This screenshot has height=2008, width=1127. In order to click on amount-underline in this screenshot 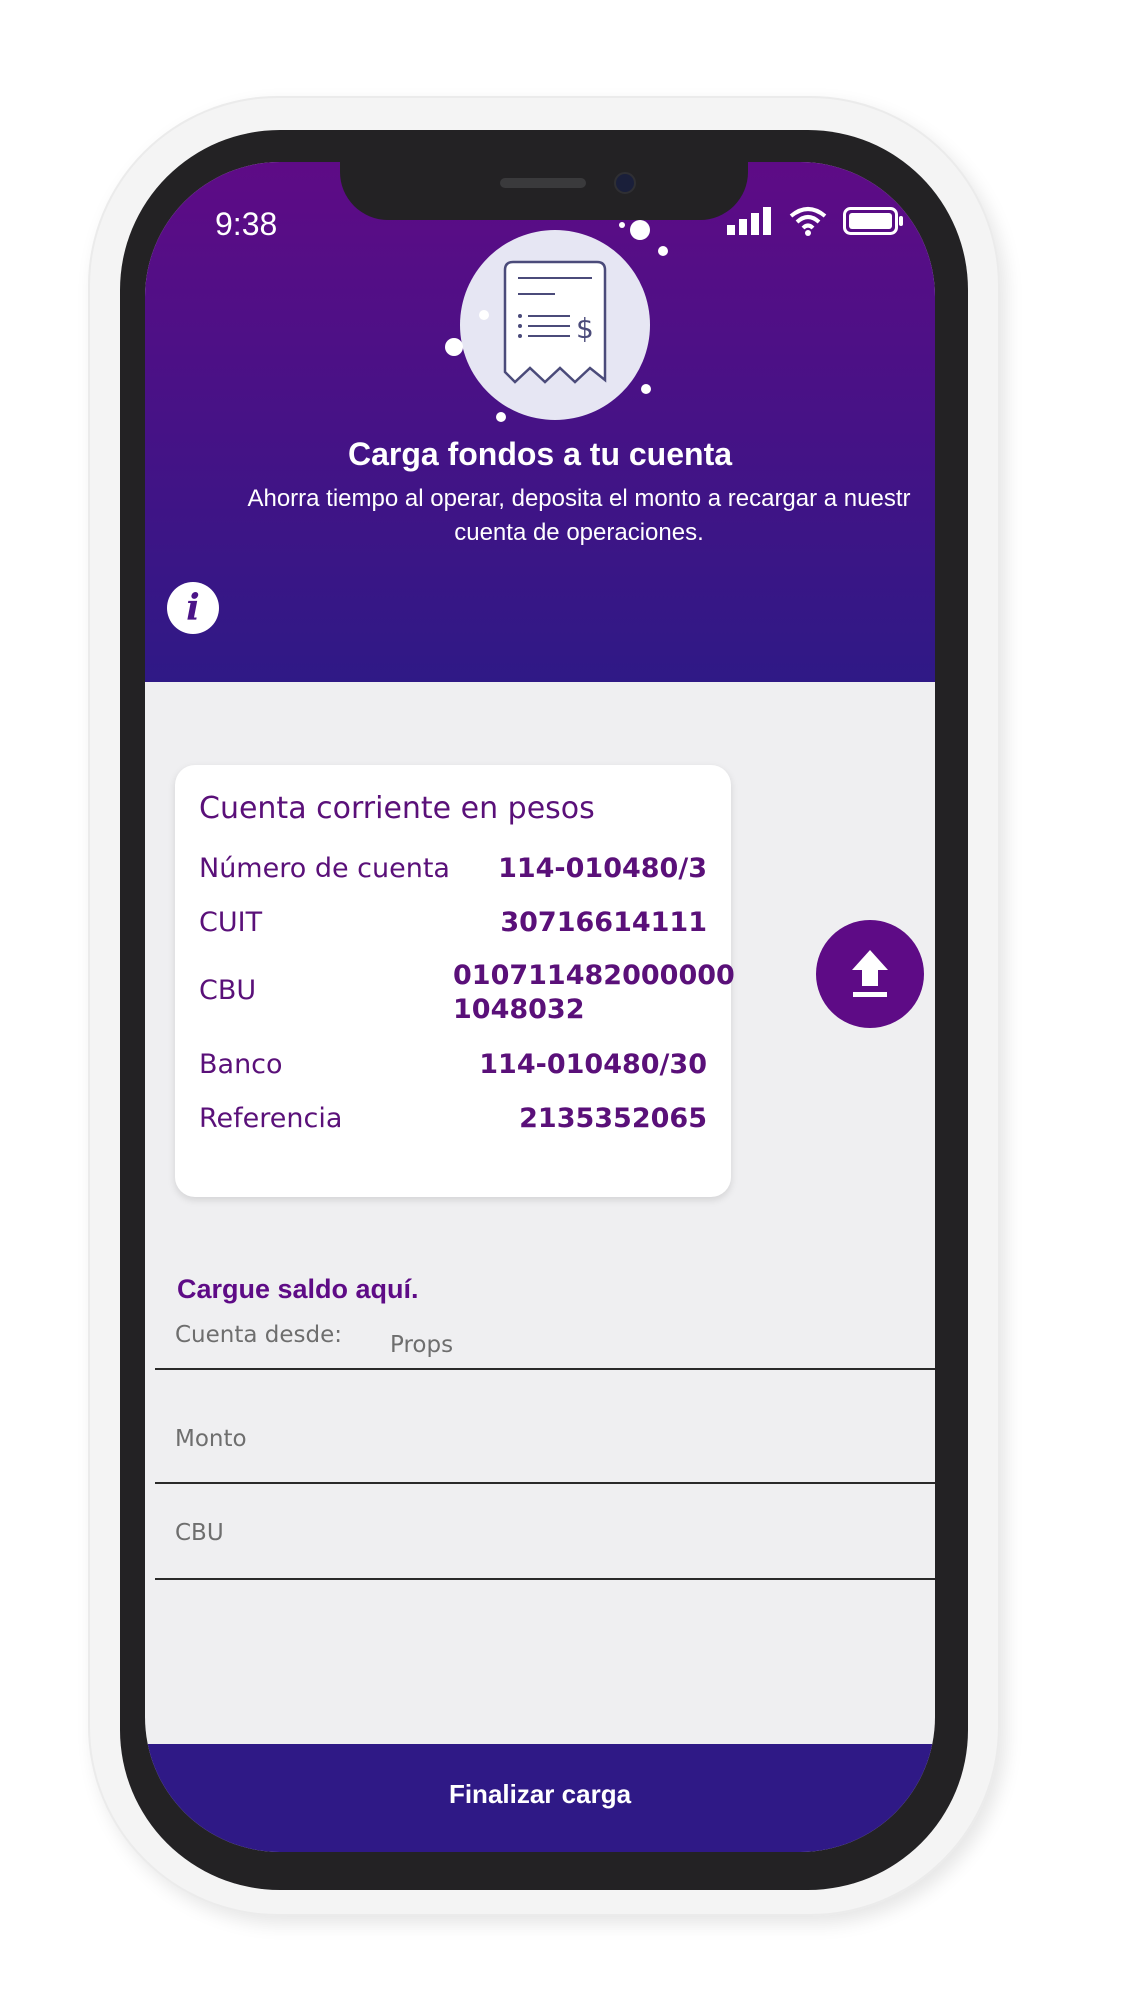, I will do `click(545, 1483)`.